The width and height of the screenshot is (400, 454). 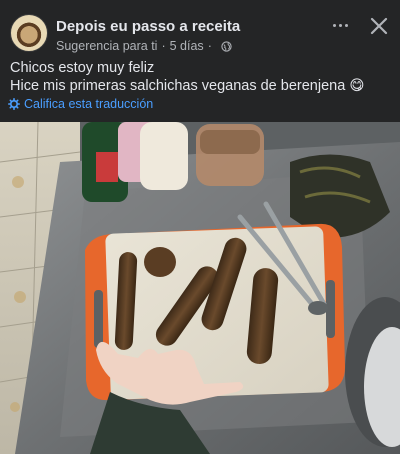 What do you see at coordinates (148, 26) in the screenshot?
I see `author-name: Depois eu passo a receita` at bounding box center [148, 26].